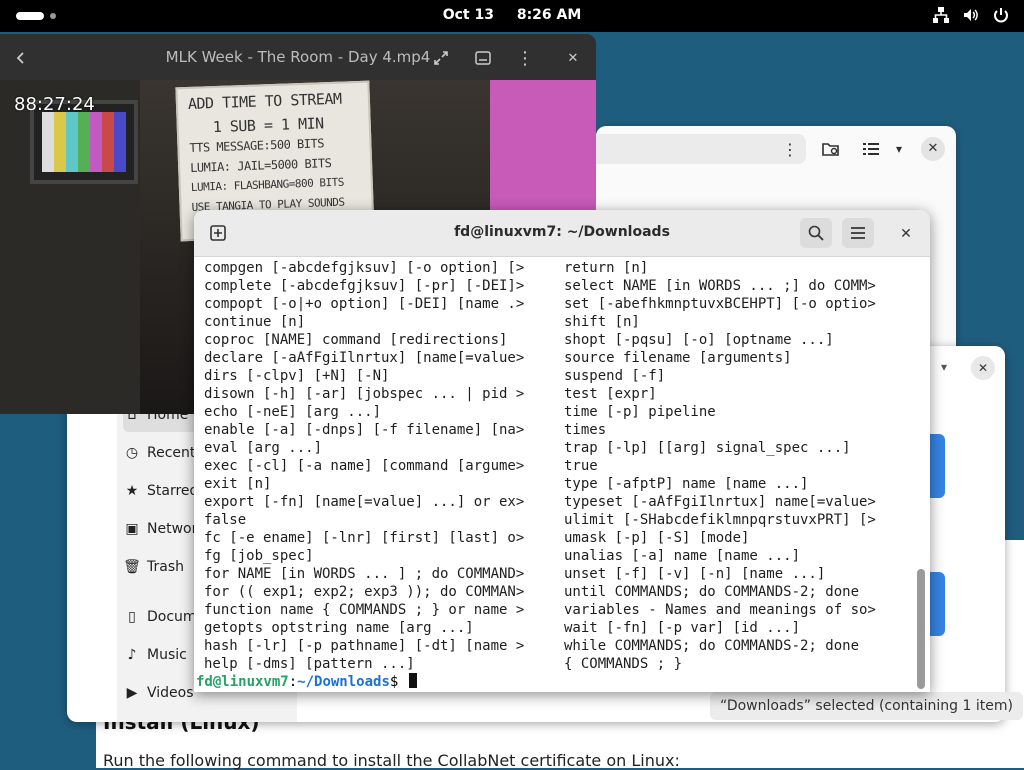  I want to click on help-entry-left: fc [-e ename] [-lnr] [first] [last] o>, so click(364, 538).